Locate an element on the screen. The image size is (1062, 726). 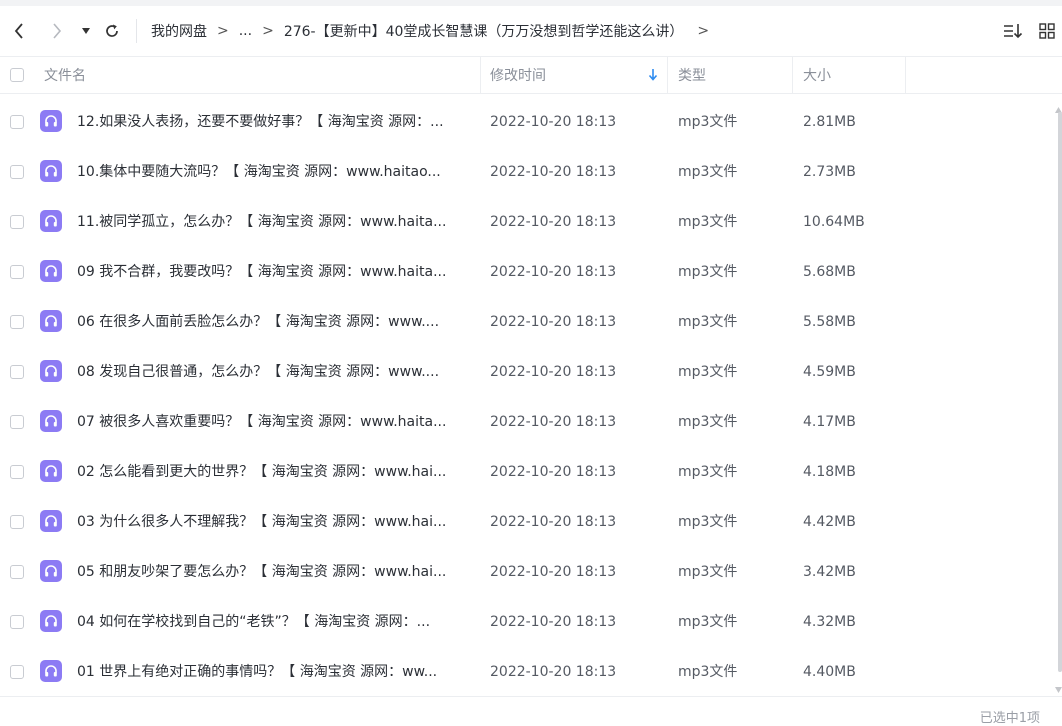
select-all-cell is located at coordinates (17, 75).